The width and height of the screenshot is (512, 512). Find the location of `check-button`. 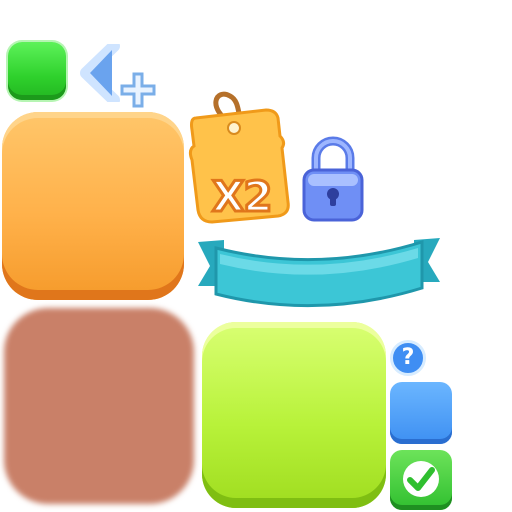

check-button is located at coordinates (421, 480).